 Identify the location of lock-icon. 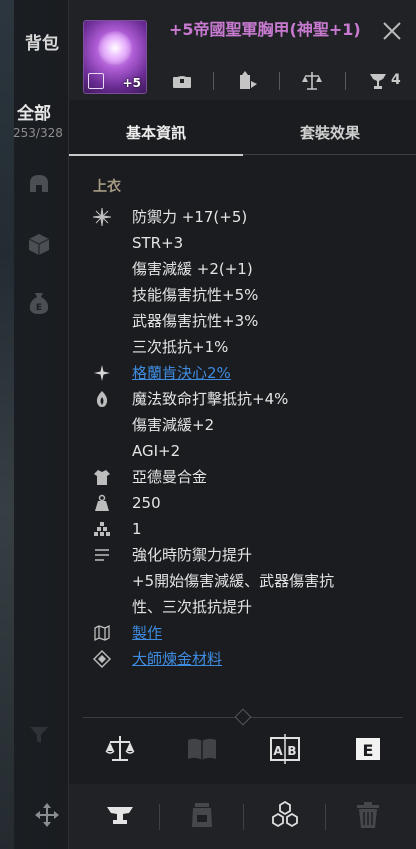
(96, 81).